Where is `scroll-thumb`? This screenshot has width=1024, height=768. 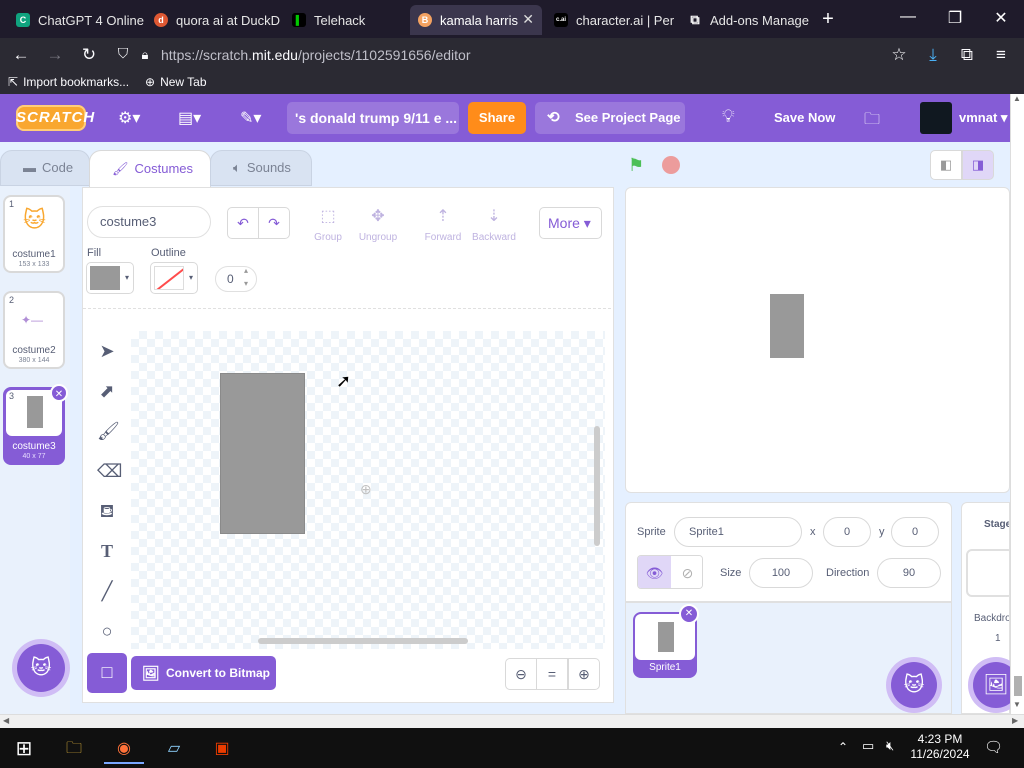
scroll-thumb is located at coordinates (1018, 686).